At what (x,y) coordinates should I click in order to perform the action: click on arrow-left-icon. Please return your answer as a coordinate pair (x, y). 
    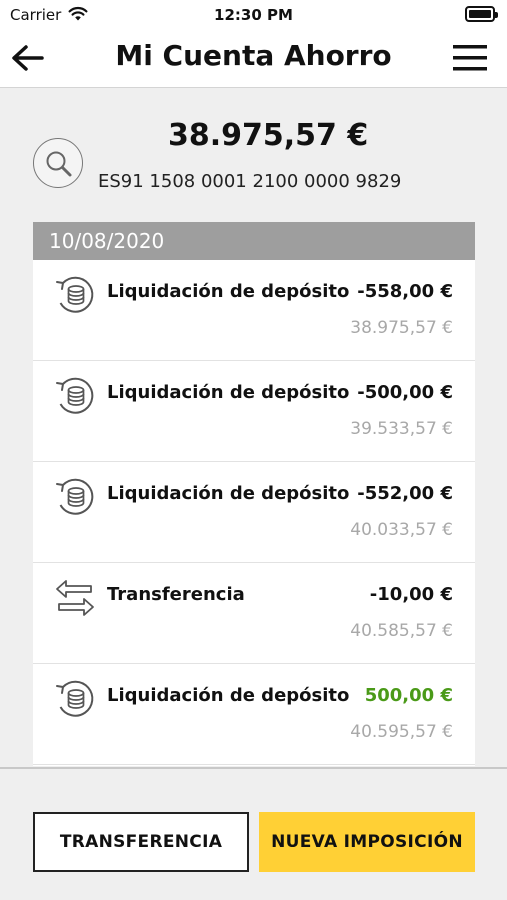
    Looking at the image, I should click on (28, 58).